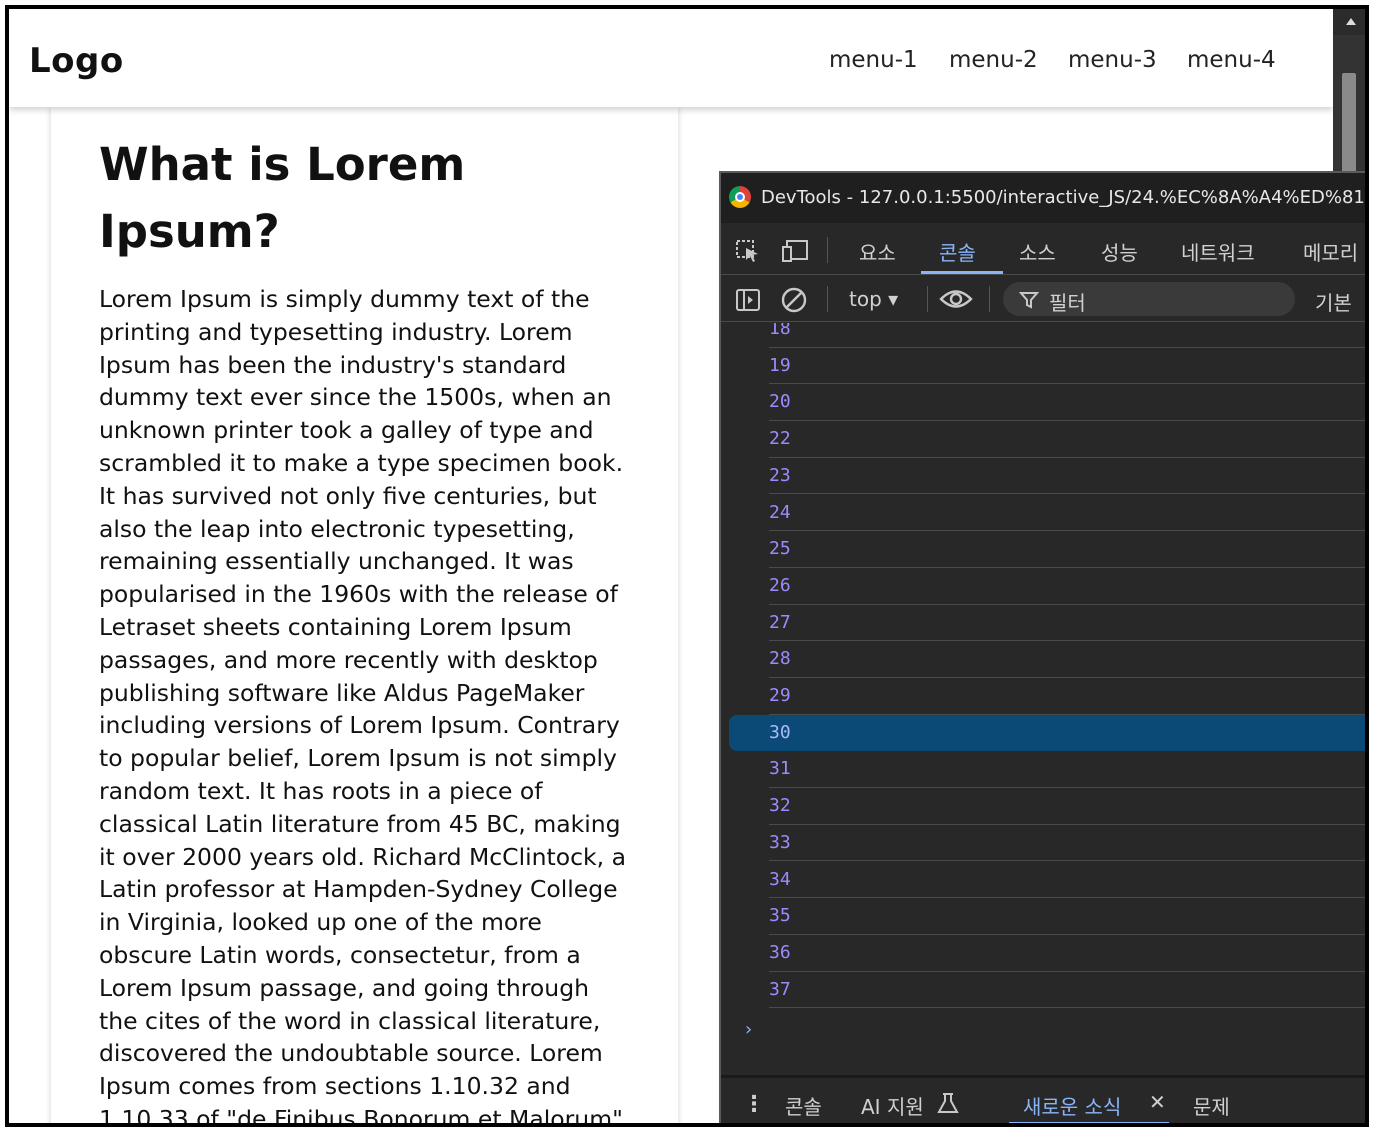 The height and width of the screenshot is (1139, 1380). I want to click on console-log-row: 20, so click(1067, 403).